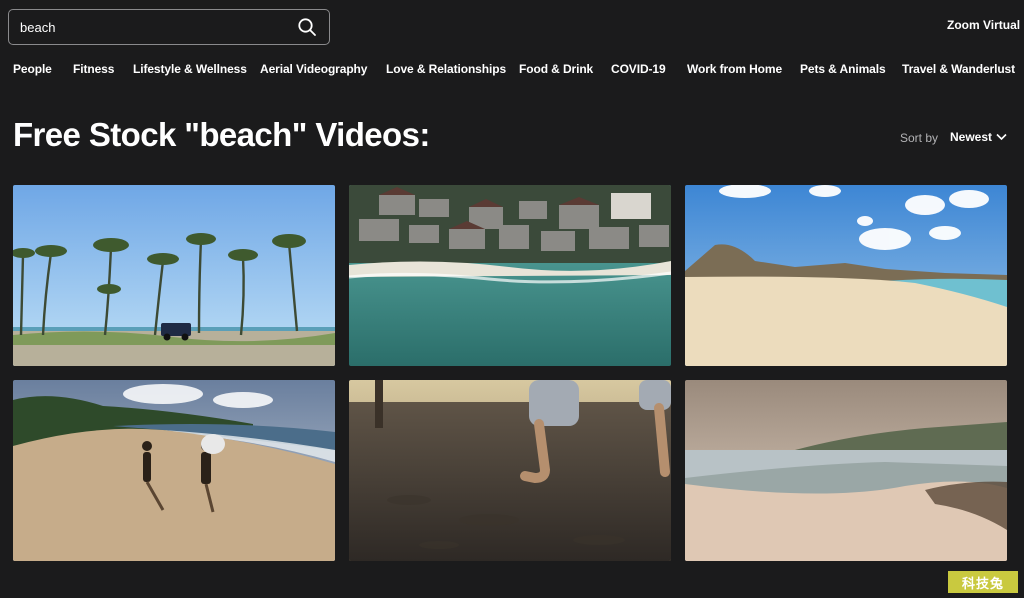  I want to click on feet-in-sand-icon, so click(510, 470).